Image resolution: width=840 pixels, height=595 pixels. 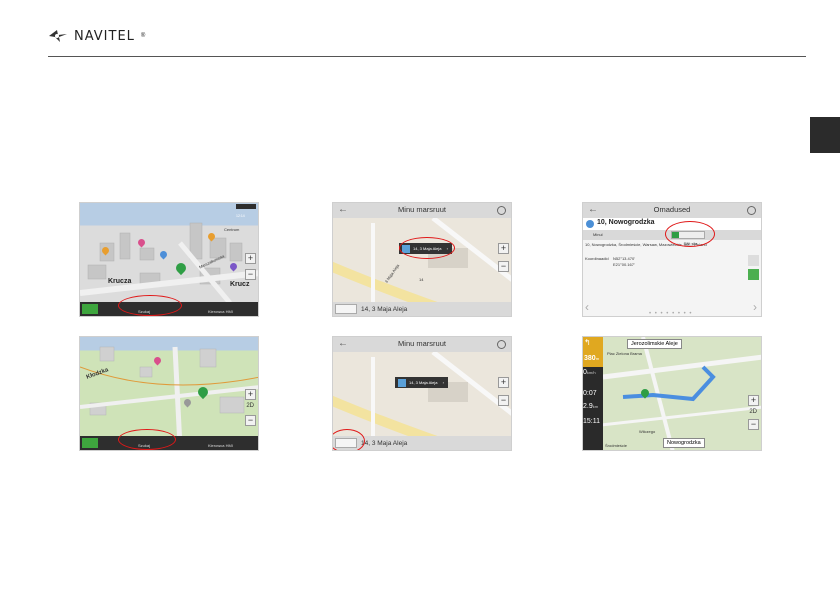 What do you see at coordinates (591, 421) in the screenshot?
I see `clock: 15:11` at bounding box center [591, 421].